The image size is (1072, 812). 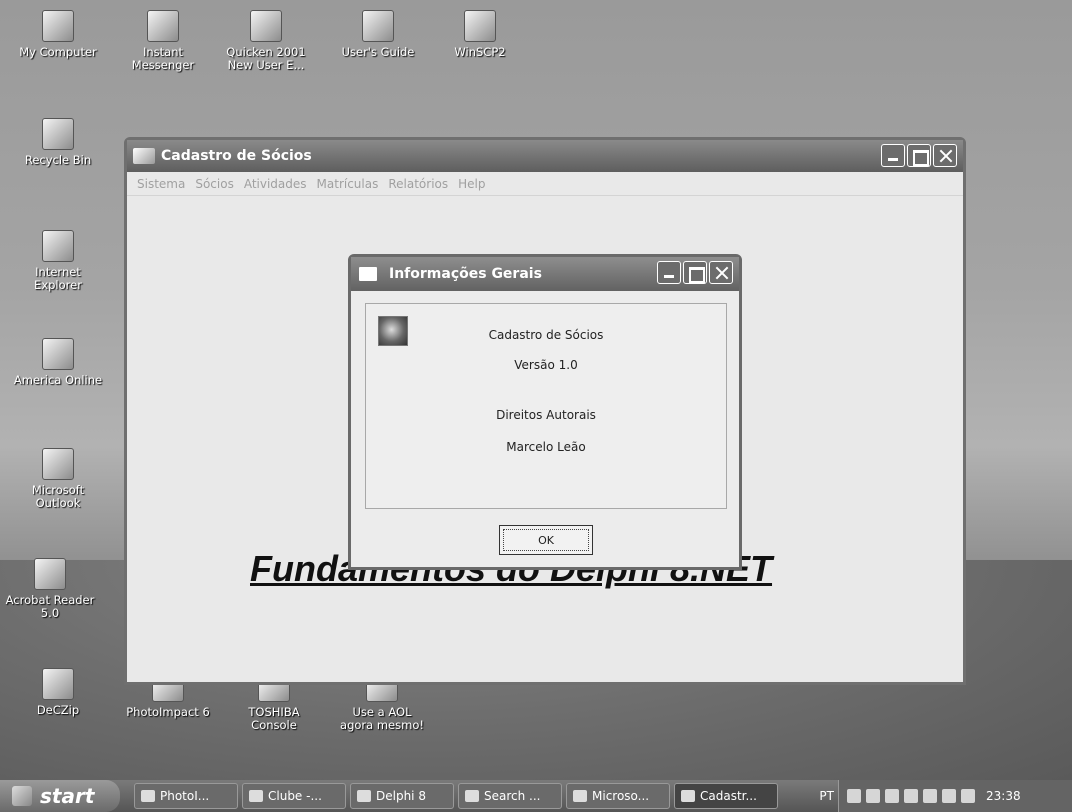 I want to click on desktop-icon-users-guide: User's Guide, so click(x=378, y=34).